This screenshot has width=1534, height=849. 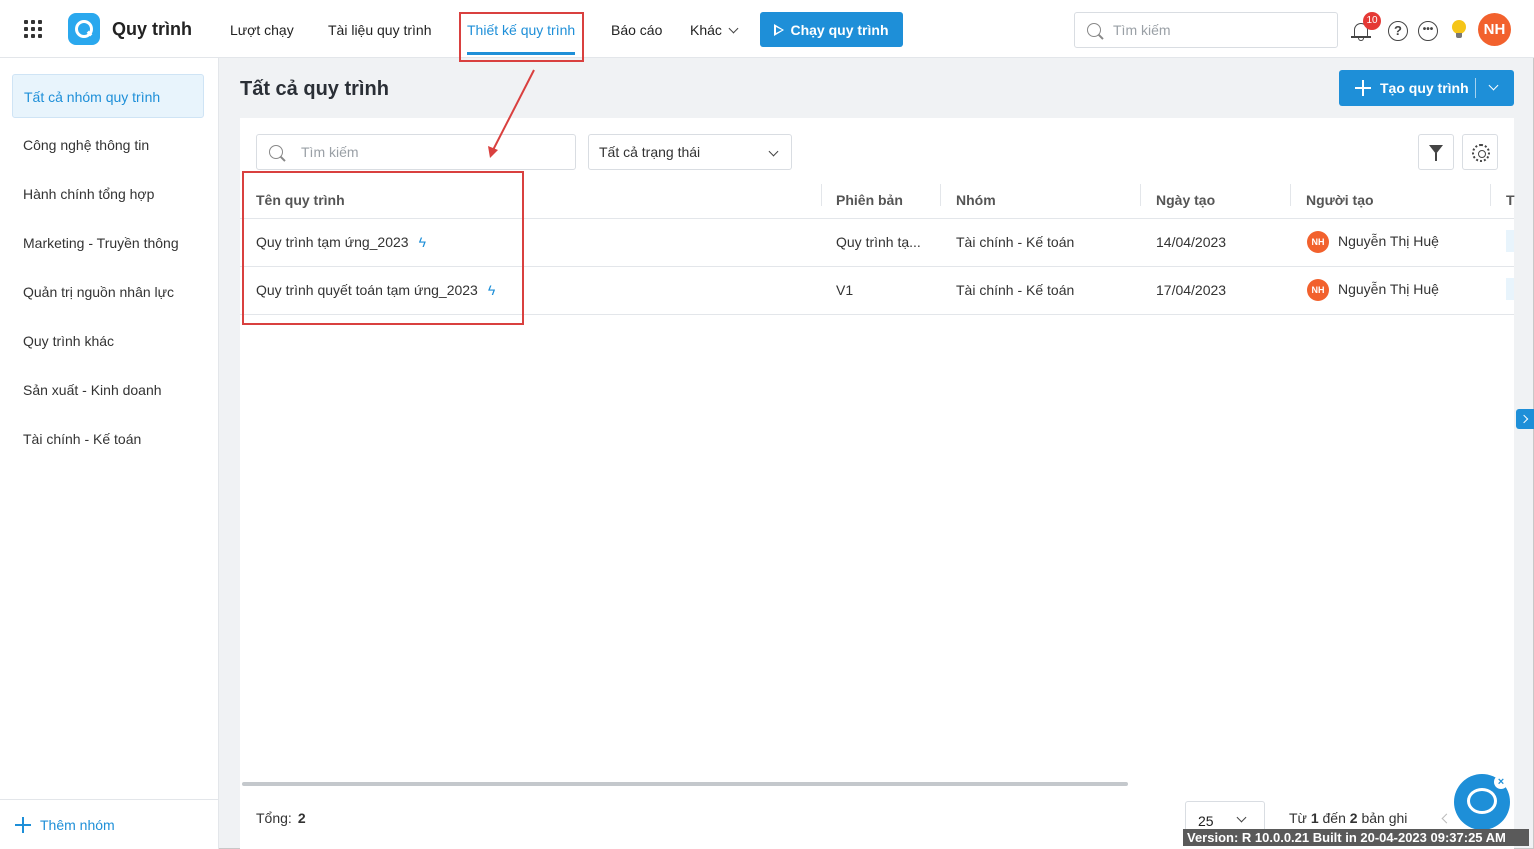 What do you see at coordinates (1191, 242) in the screenshot?
I see `created-date-cell: 14/04/2023` at bounding box center [1191, 242].